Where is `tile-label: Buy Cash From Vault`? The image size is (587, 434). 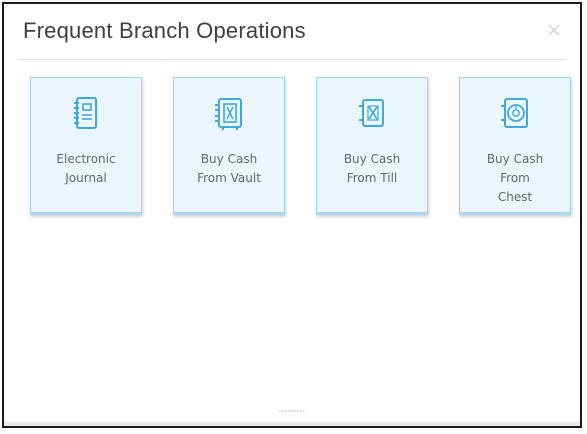
tile-label: Buy Cash From Vault is located at coordinates (229, 169).